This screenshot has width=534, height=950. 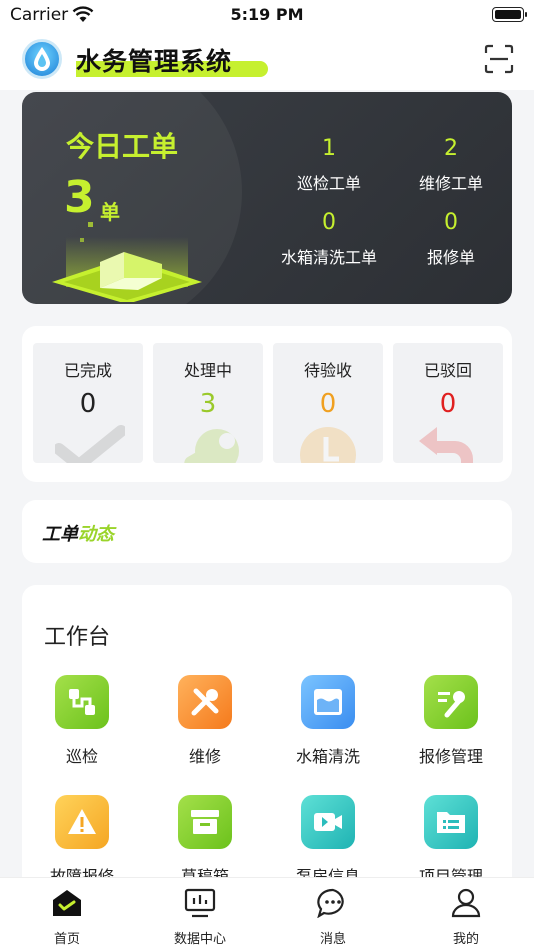 I want to click on stat-label: 报修单, so click(x=450, y=257).